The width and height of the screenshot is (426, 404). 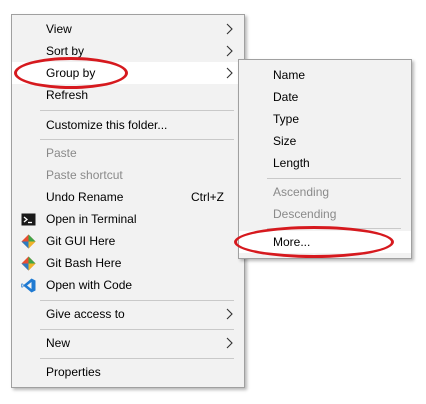 I want to click on menu-item-label: Sort by, so click(x=65, y=51).